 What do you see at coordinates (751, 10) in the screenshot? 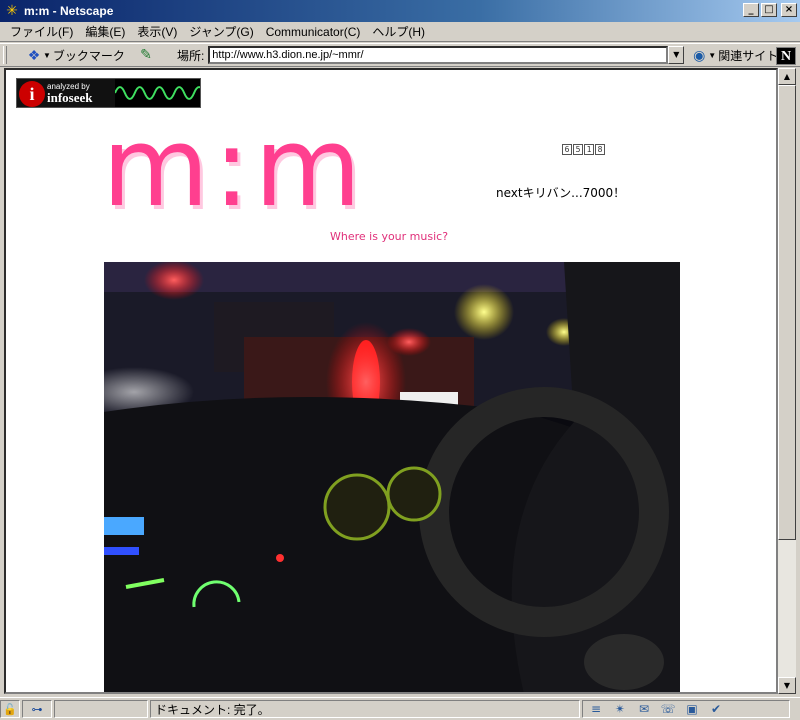
I see `minimize-button: _` at bounding box center [751, 10].